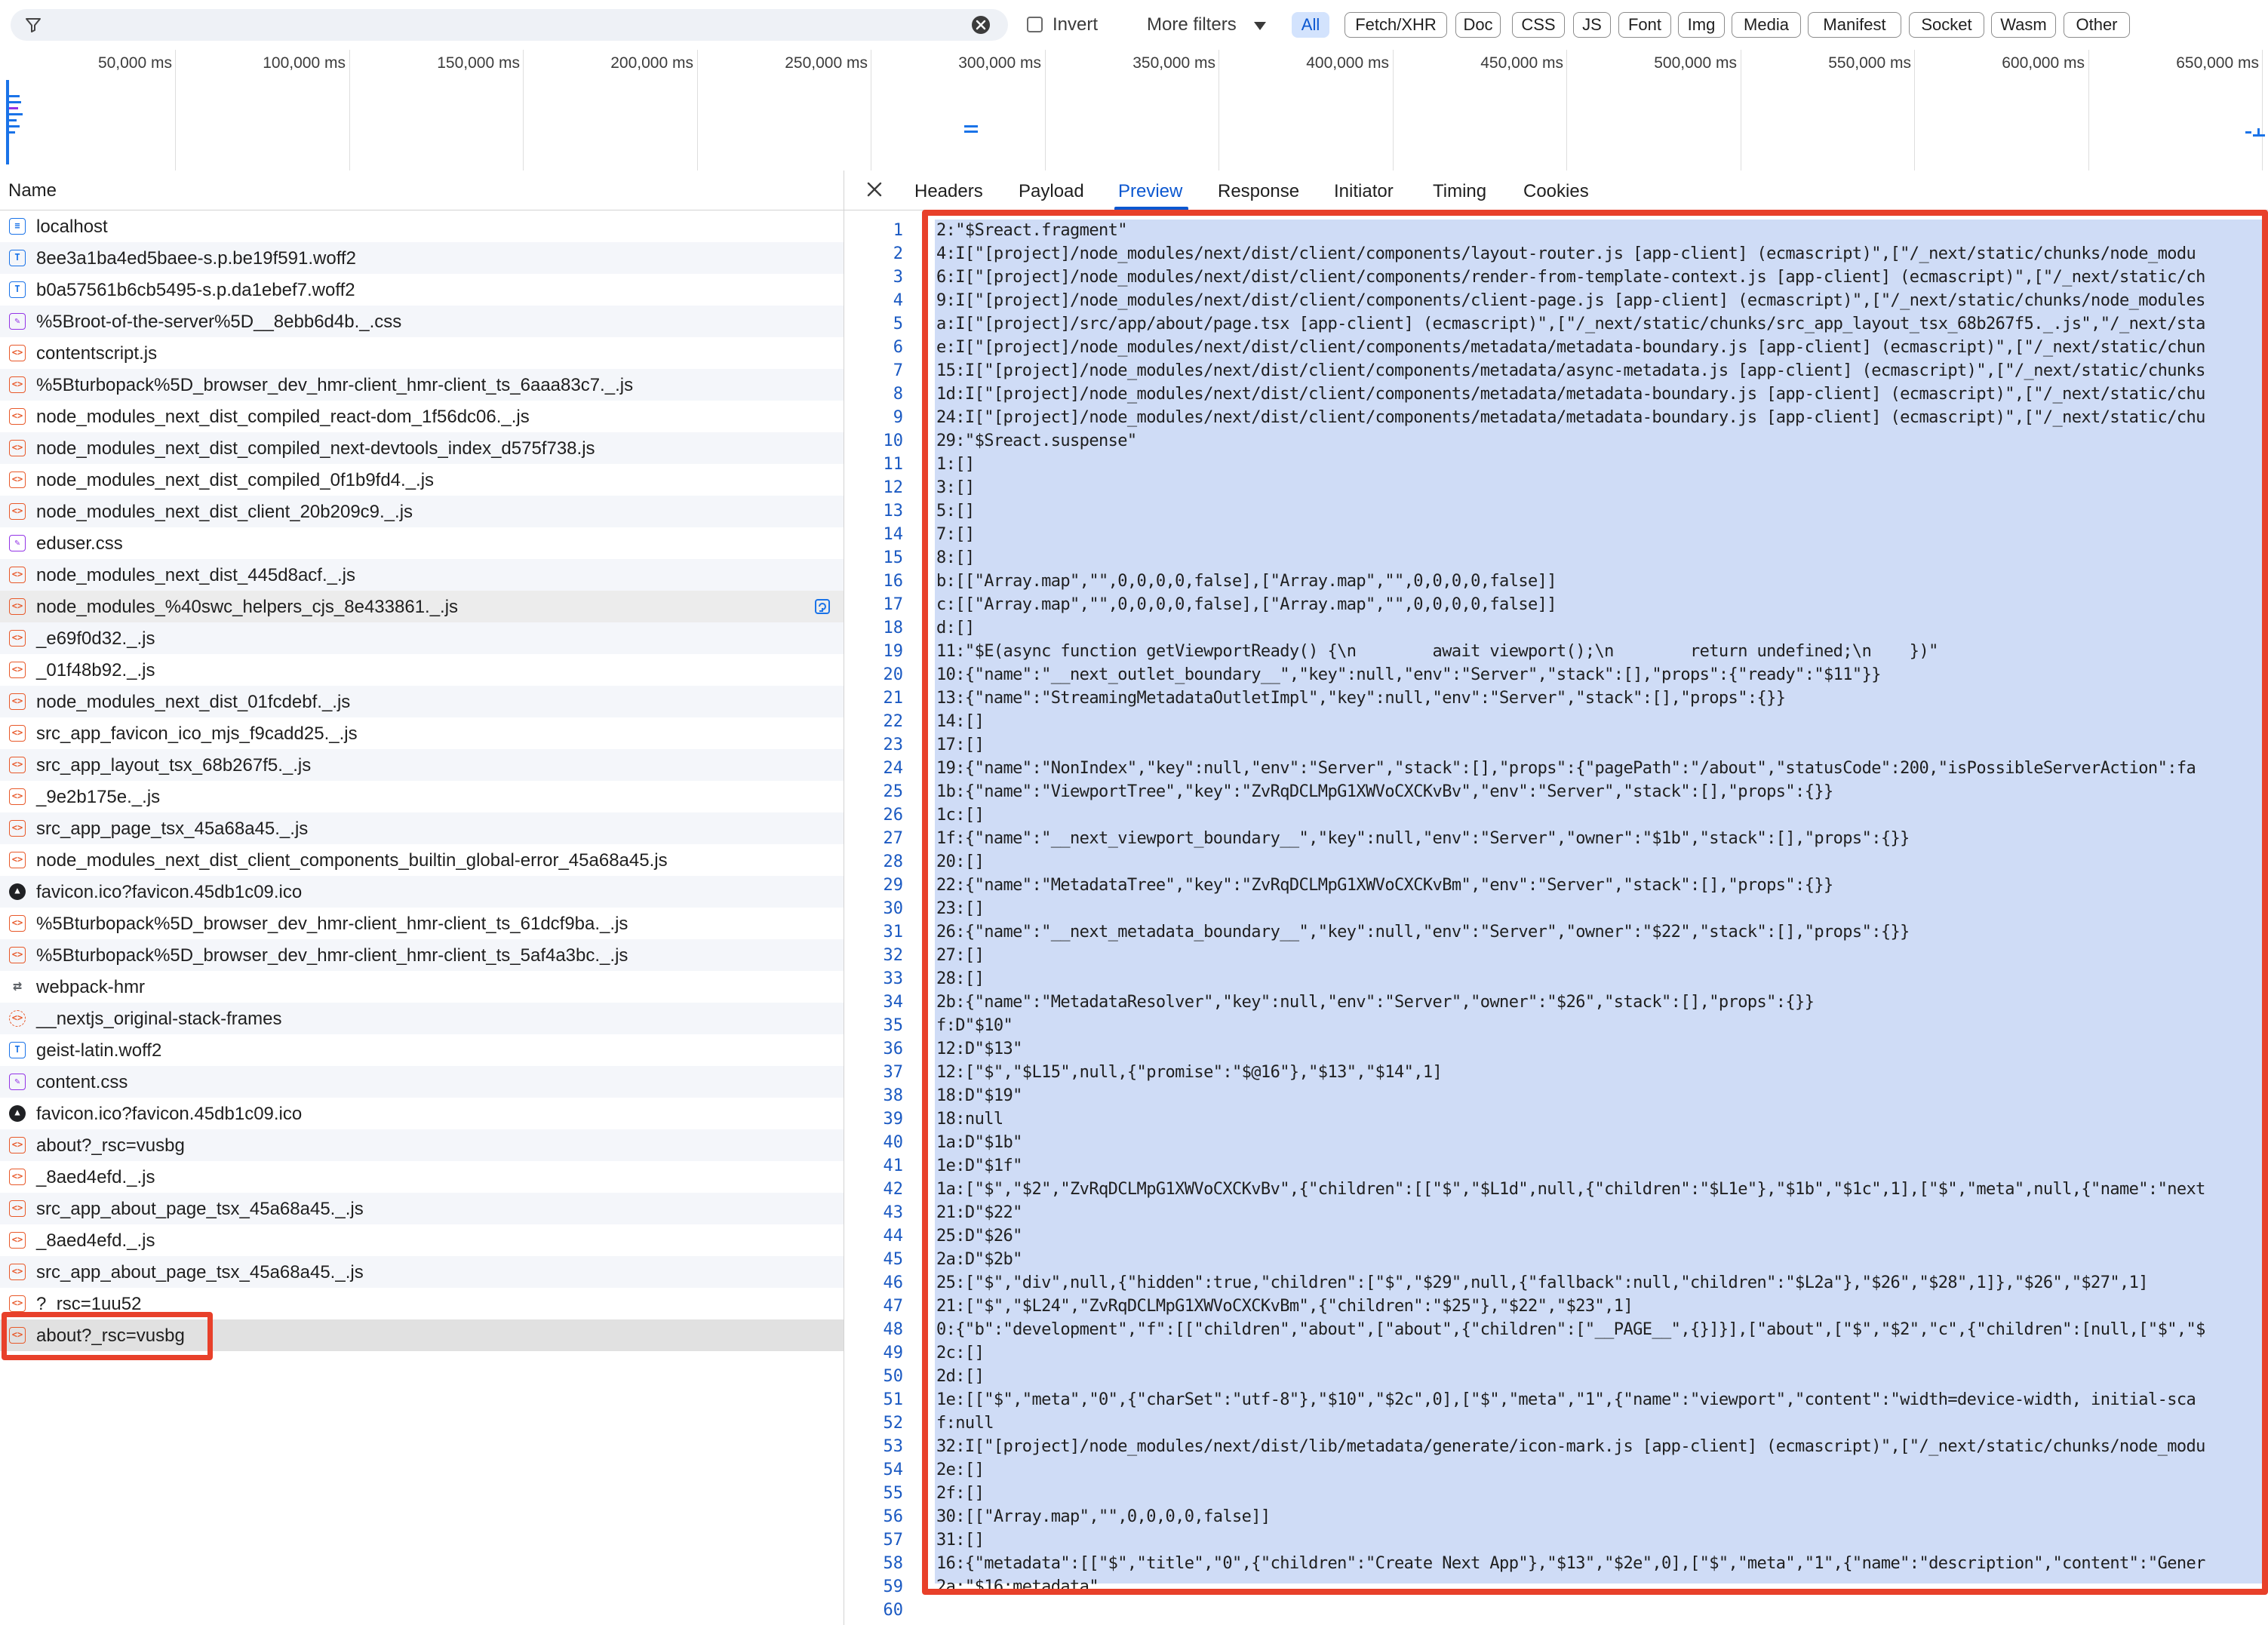  What do you see at coordinates (979, 1236) in the screenshot?
I see `code-line: 25:D"$26"` at bounding box center [979, 1236].